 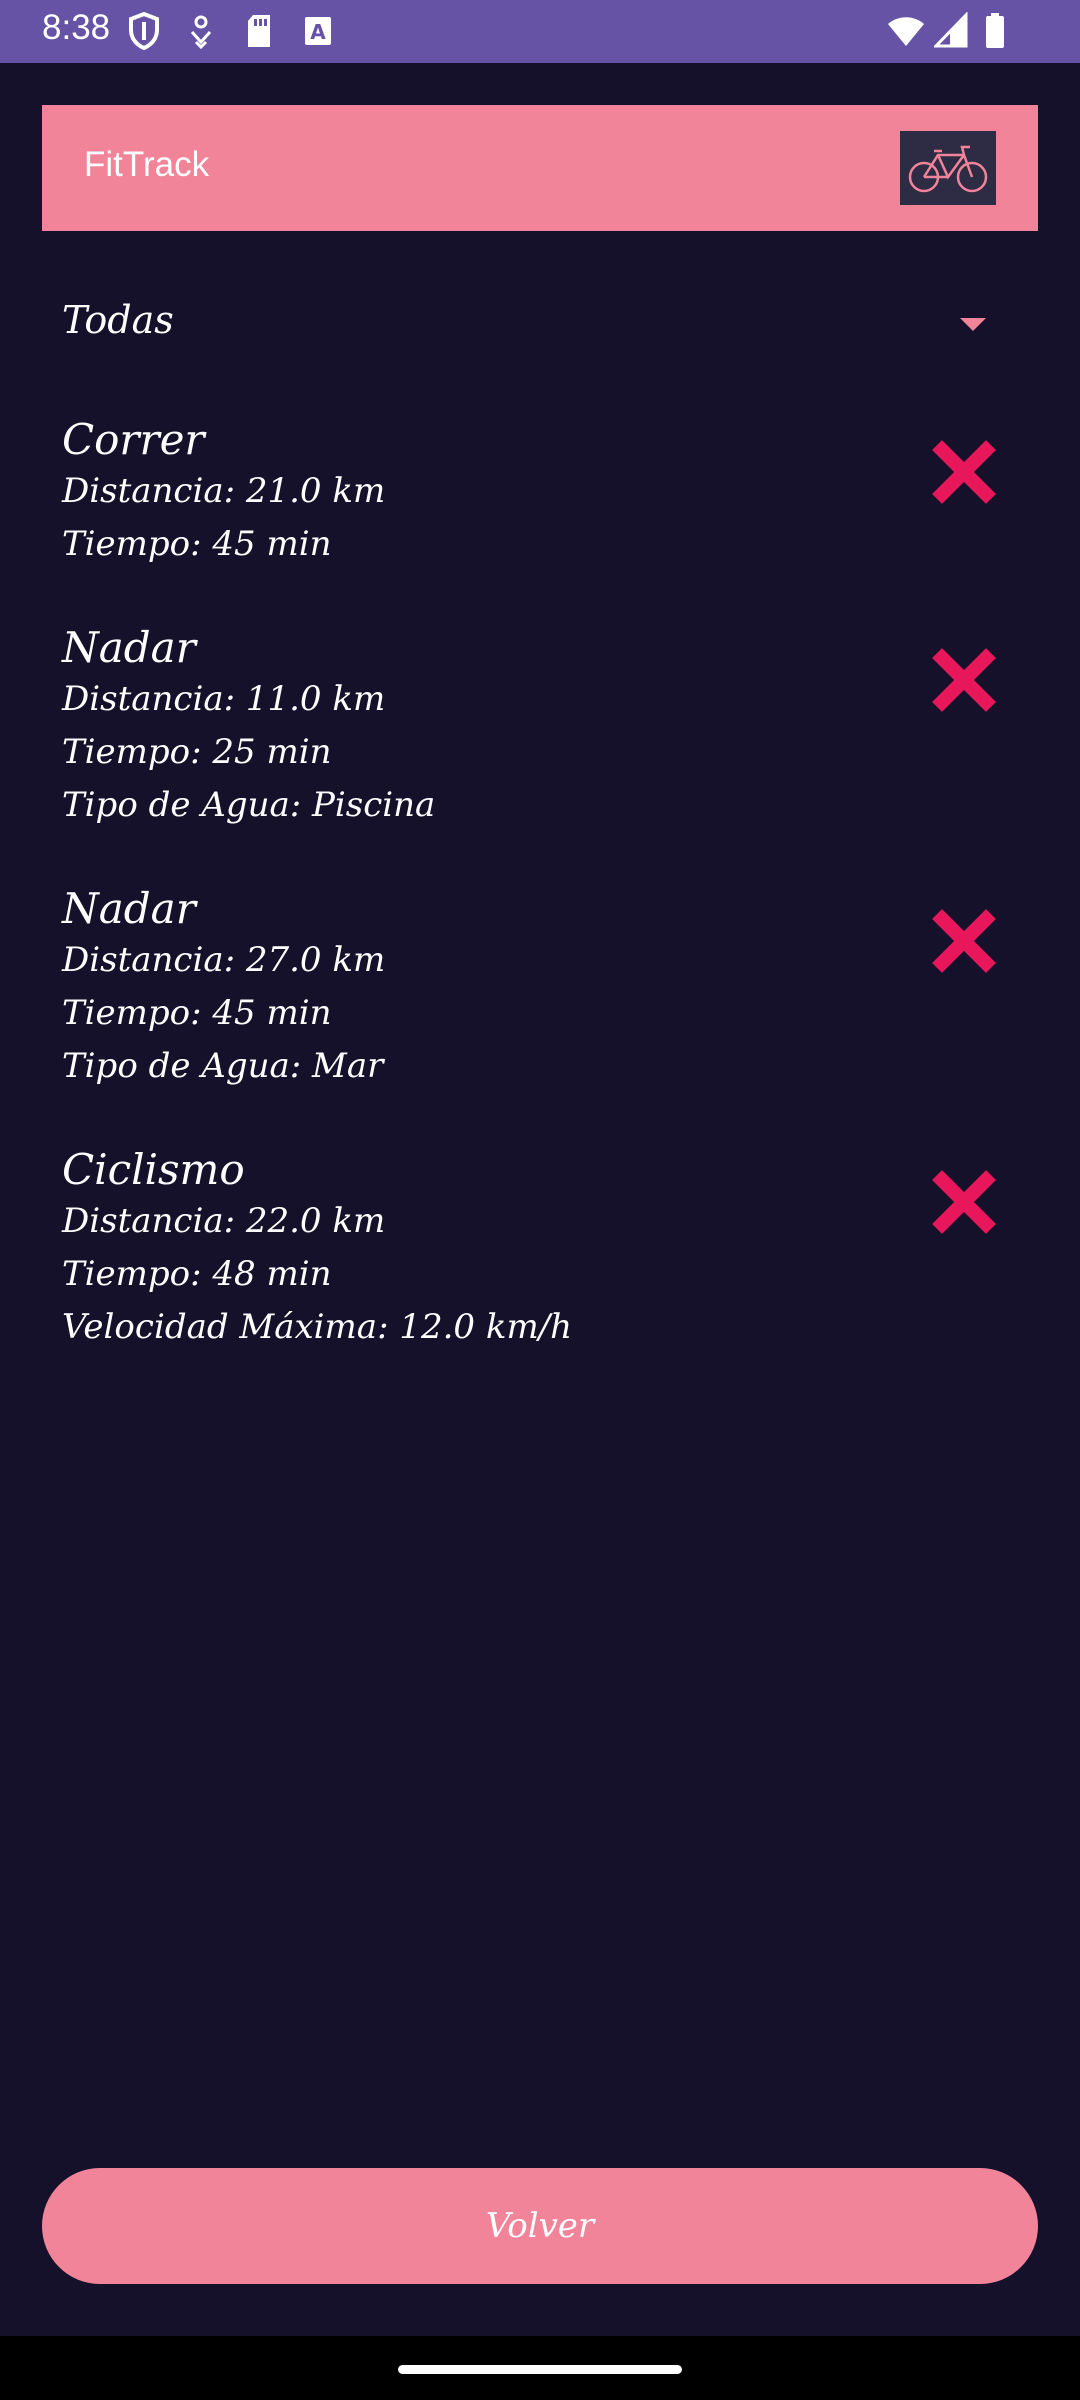 I want to click on navigation-bar, so click(x=540, y=2368).